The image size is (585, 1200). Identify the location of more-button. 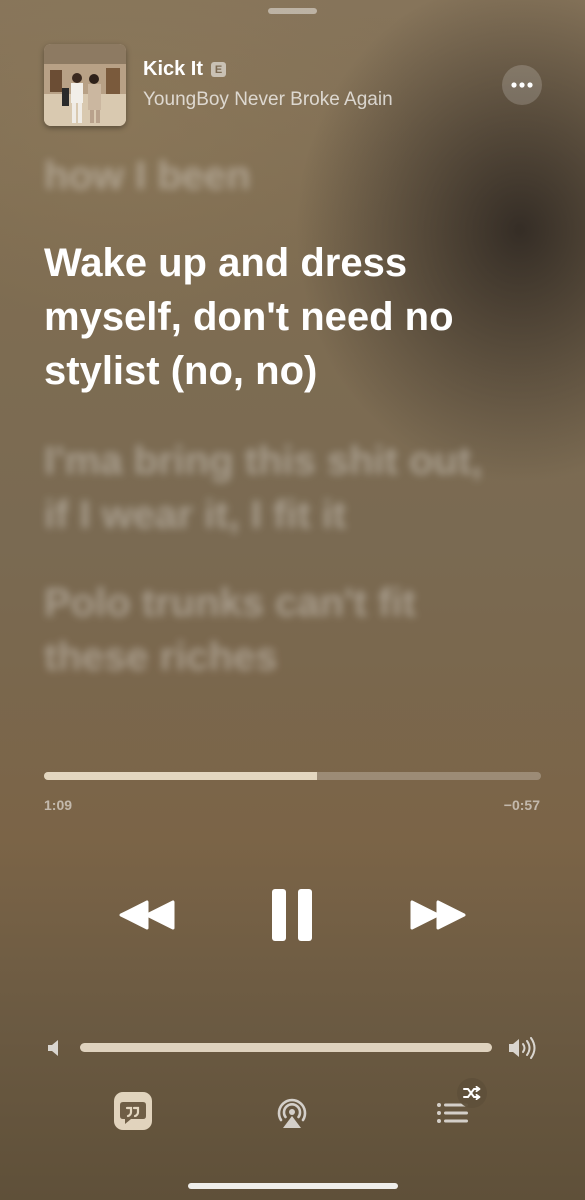
(522, 85).